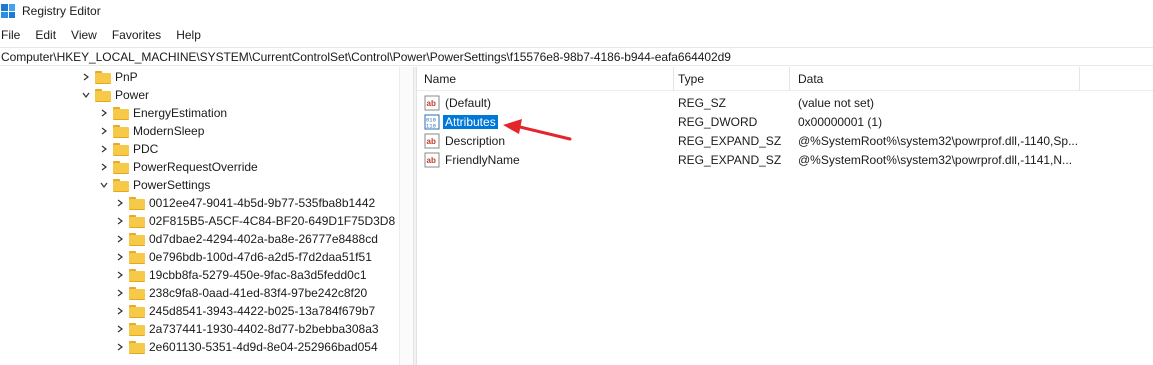 The width and height of the screenshot is (1153, 365). What do you see at coordinates (10, 35) in the screenshot?
I see `menu-file: File` at bounding box center [10, 35].